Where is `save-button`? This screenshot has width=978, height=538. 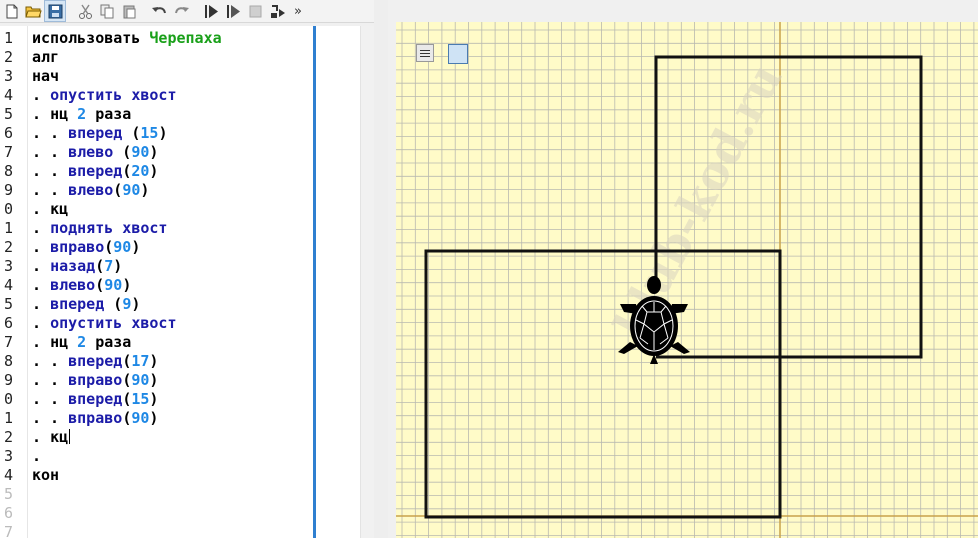
save-button is located at coordinates (55, 11).